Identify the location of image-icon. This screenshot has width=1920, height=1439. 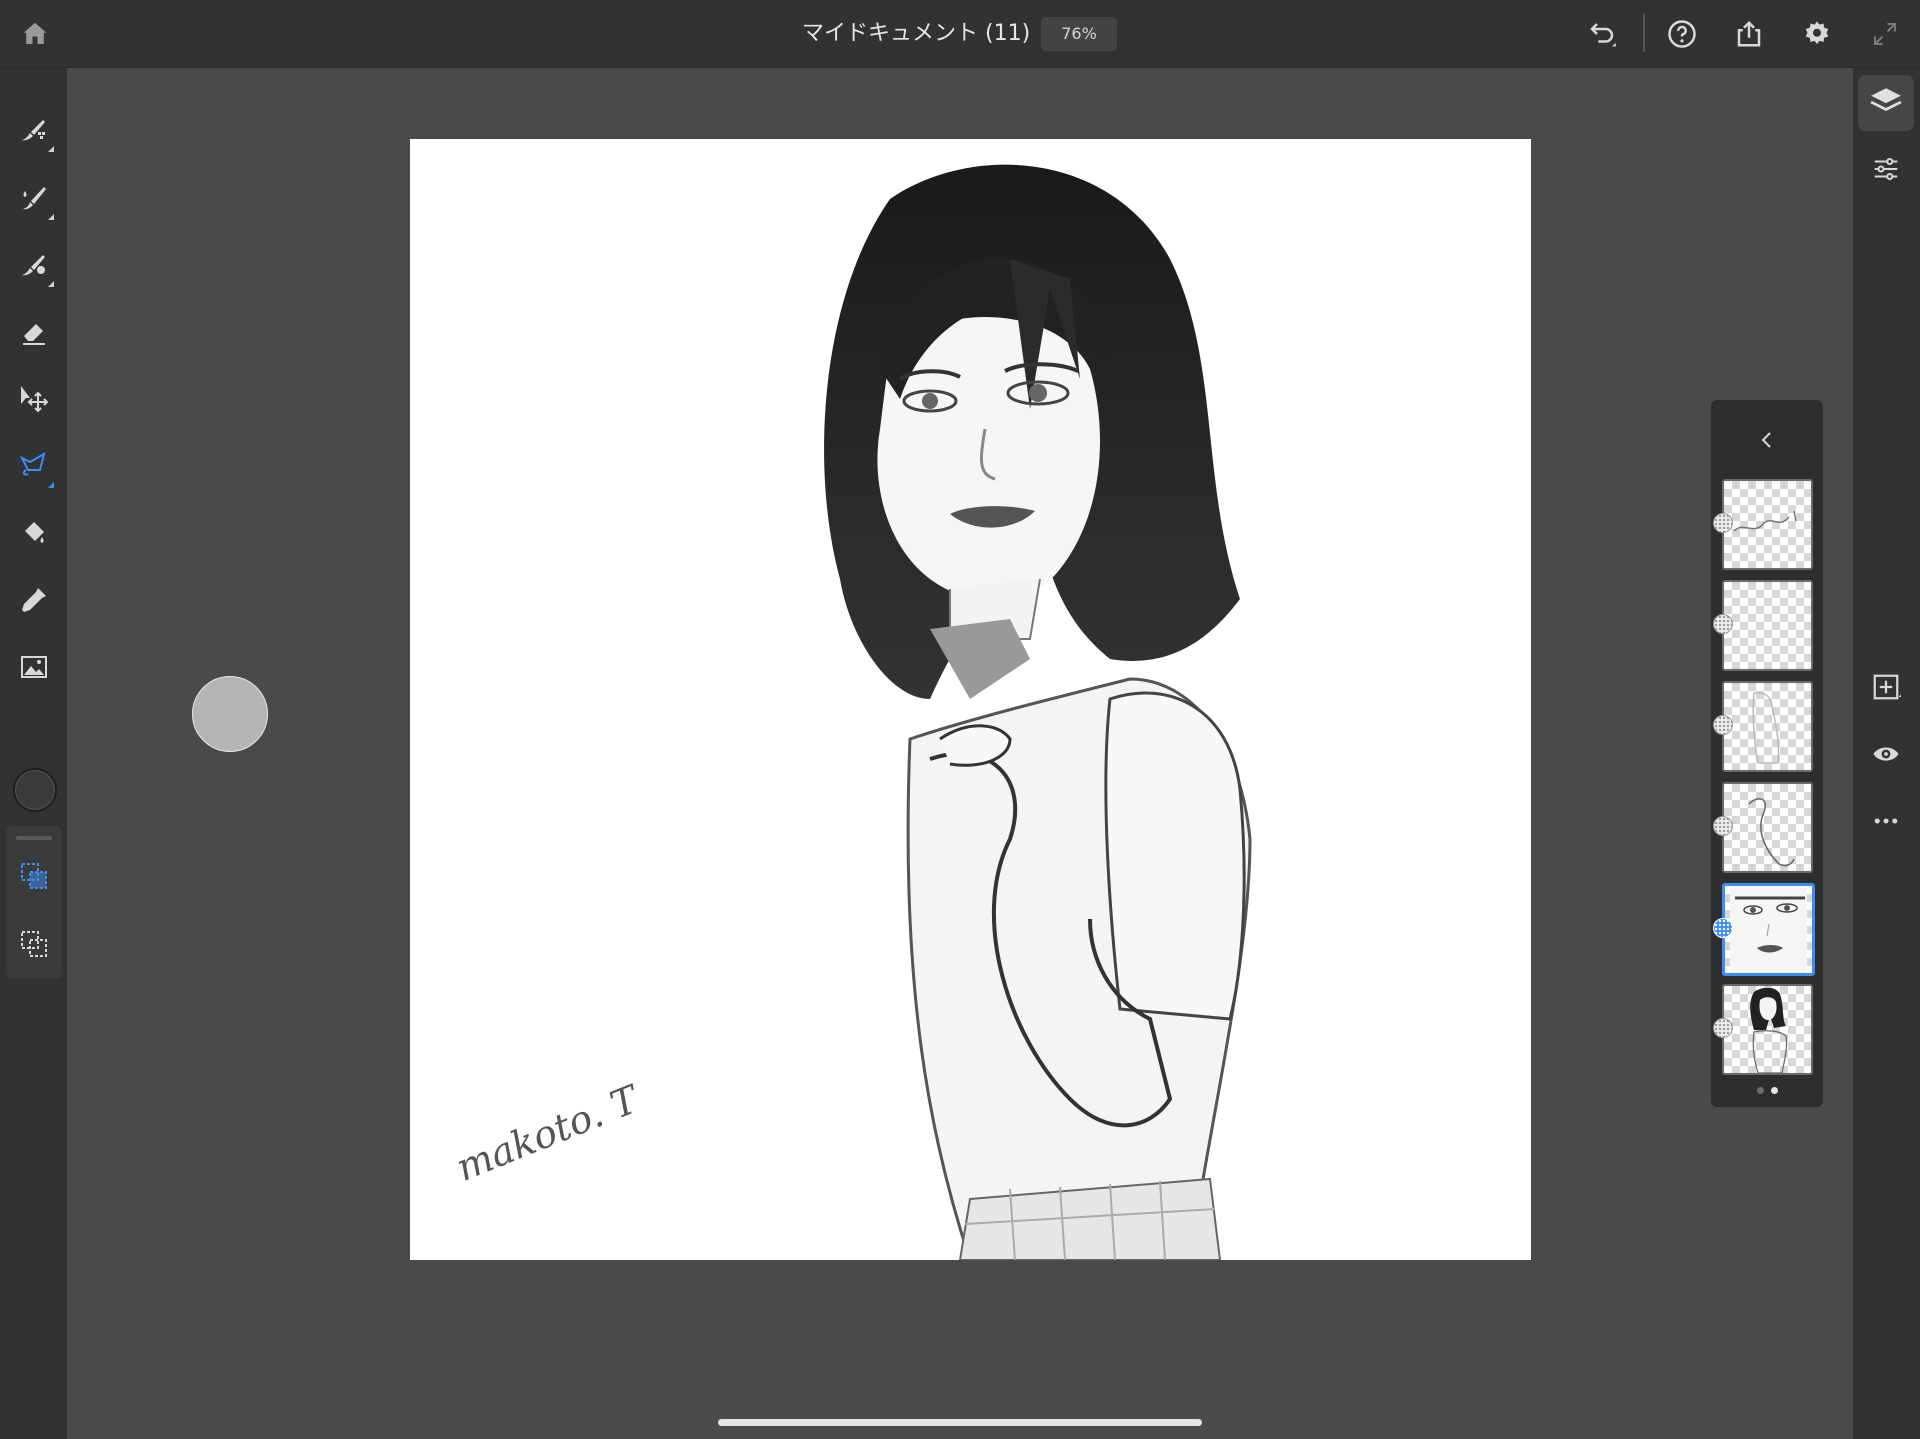
(34, 669).